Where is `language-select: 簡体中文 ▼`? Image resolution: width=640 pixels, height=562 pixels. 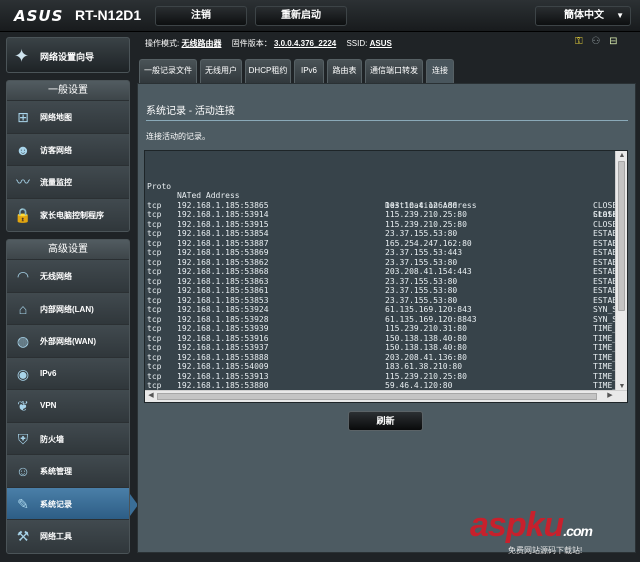 language-select: 簡体中文 ▼ is located at coordinates (583, 16).